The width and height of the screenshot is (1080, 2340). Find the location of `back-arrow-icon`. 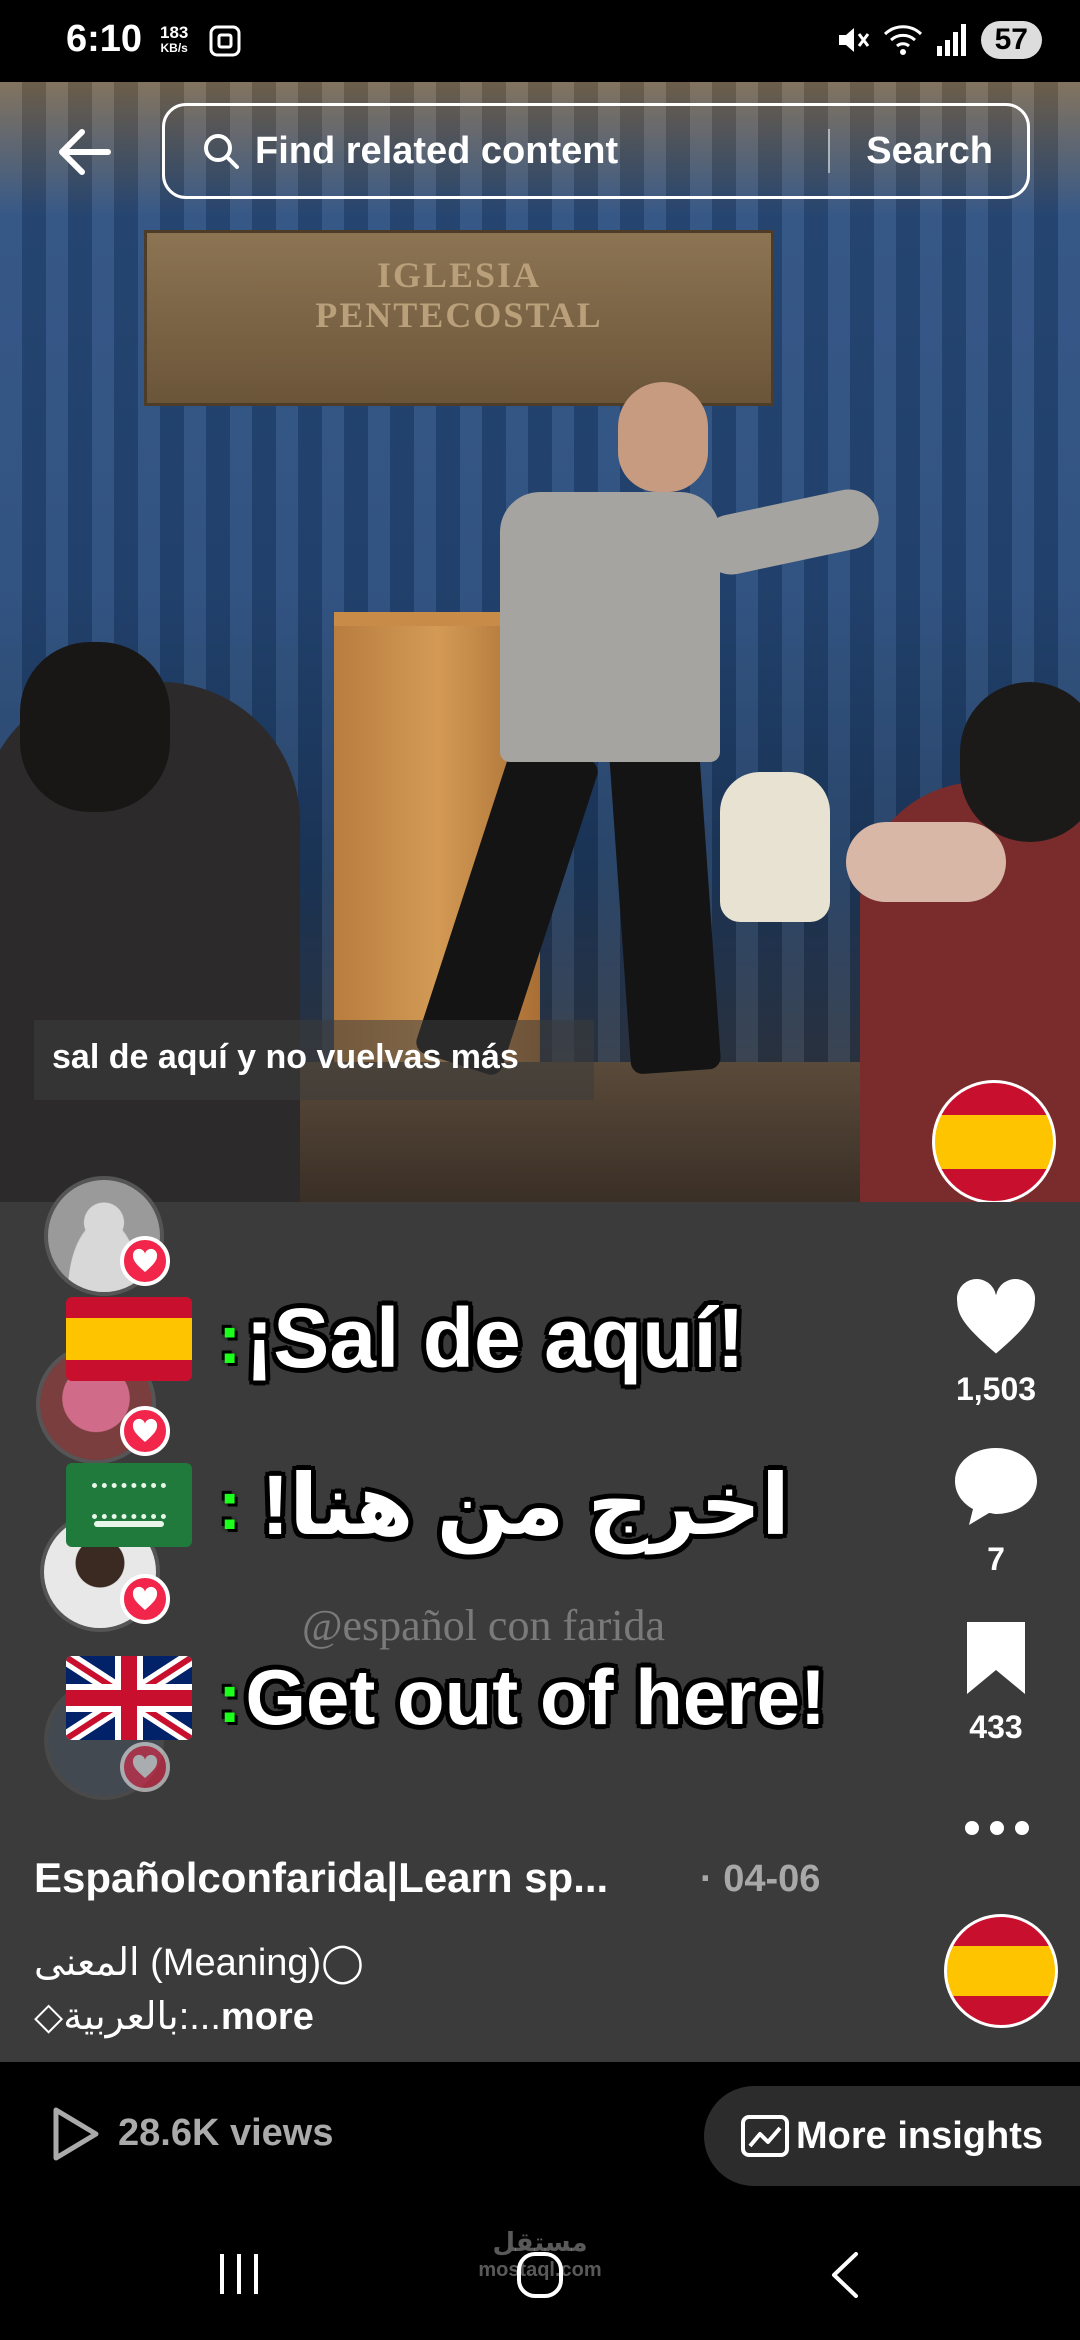

back-arrow-icon is located at coordinates (84, 152).